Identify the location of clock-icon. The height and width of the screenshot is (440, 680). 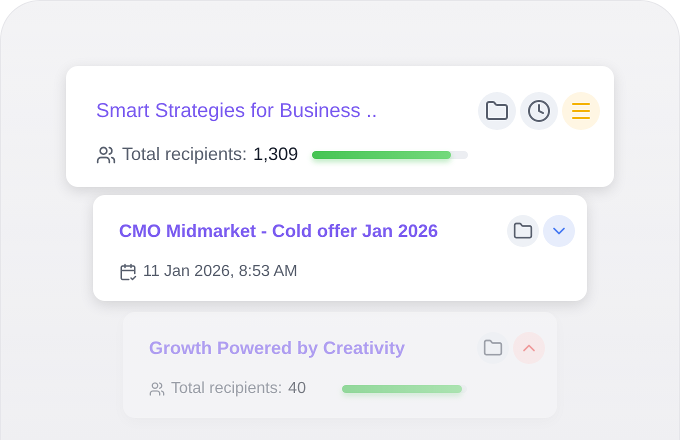
(539, 111).